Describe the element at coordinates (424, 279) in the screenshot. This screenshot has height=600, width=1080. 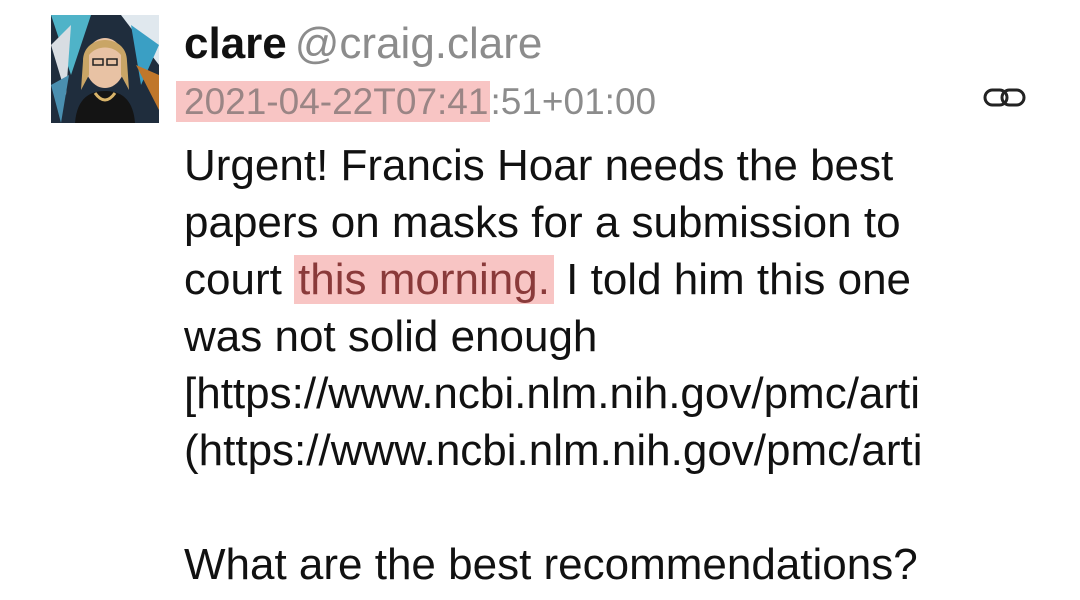
I see `highlighted-text: this morning.` at that location.